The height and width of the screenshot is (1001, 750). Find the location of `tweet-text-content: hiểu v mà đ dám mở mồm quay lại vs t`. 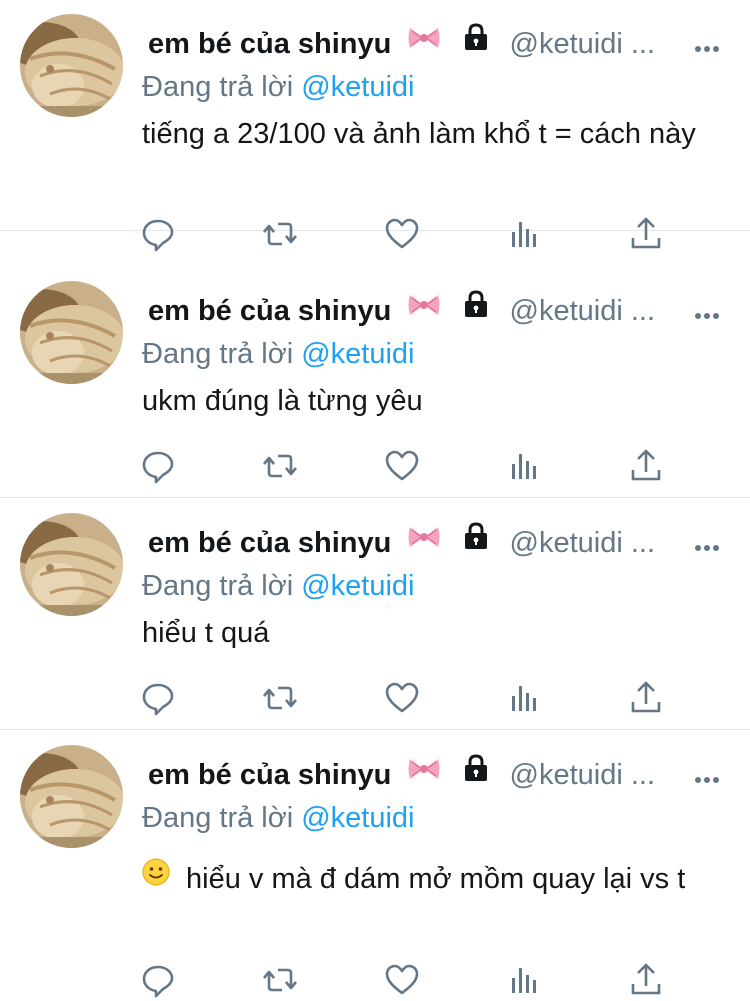

tweet-text-content: hiểu v mà đ dám mở mồm quay lại vs t is located at coordinates (436, 879).